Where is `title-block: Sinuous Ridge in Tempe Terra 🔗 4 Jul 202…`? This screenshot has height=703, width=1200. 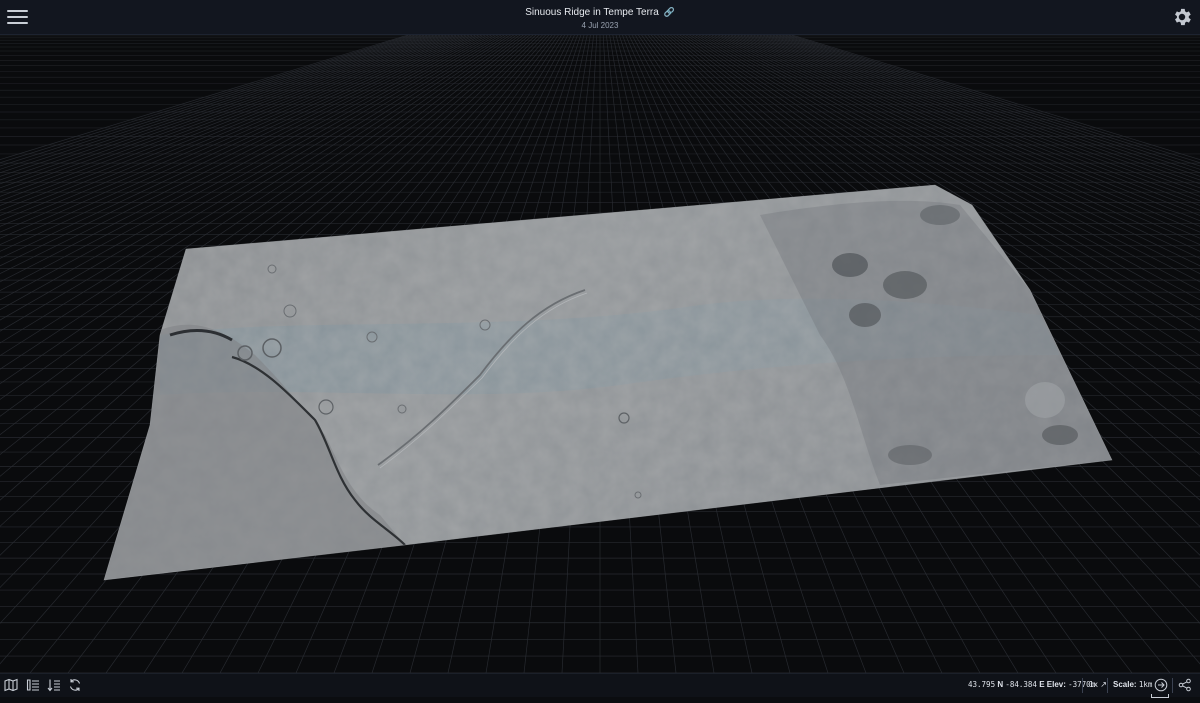
title-block: Sinuous Ridge in Tempe Terra 🔗 4 Jul 202… is located at coordinates (600, 18).